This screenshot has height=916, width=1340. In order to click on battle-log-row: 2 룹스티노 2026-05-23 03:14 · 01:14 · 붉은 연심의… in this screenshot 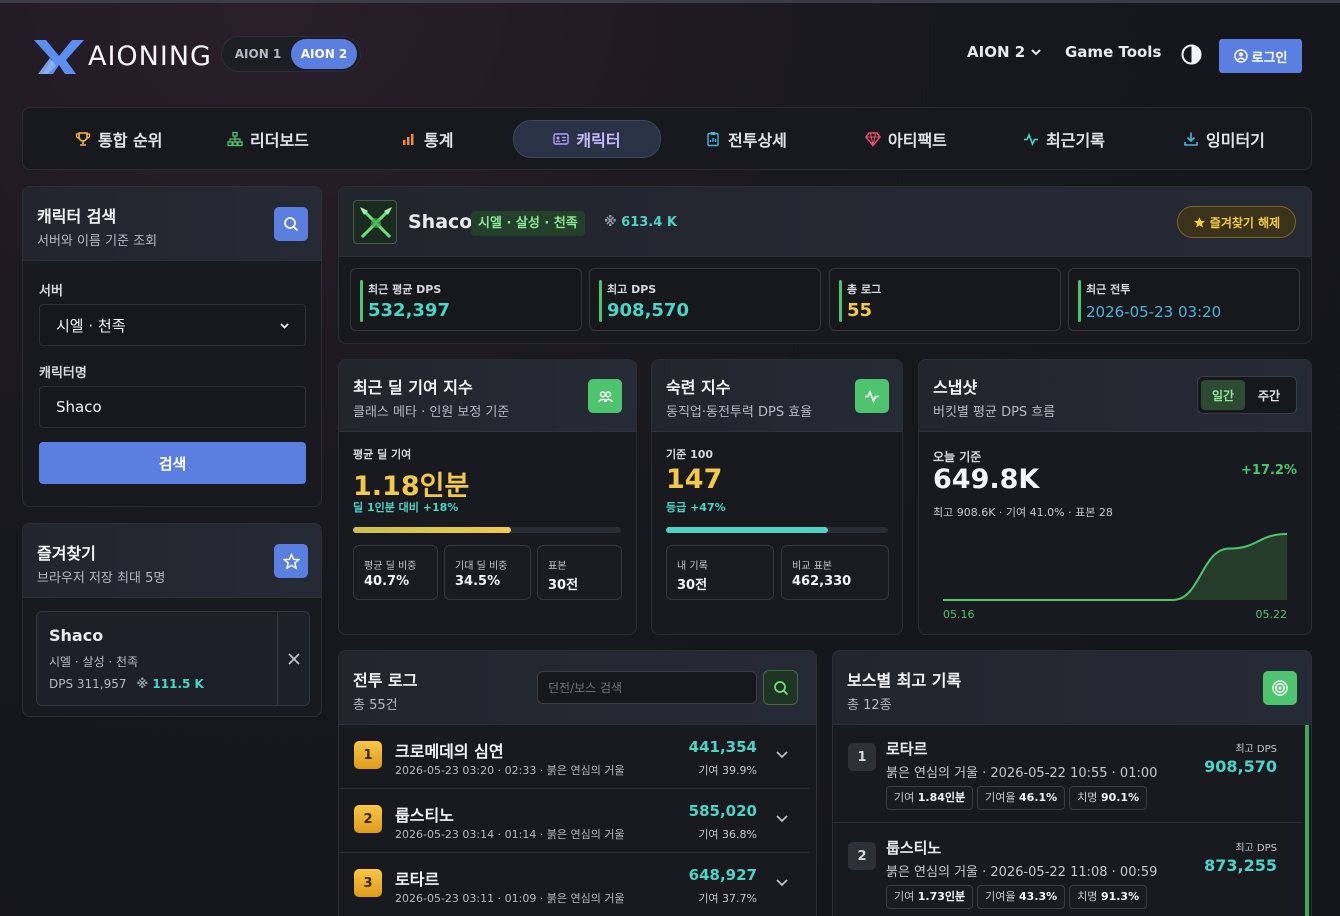, I will do `click(574, 821)`.